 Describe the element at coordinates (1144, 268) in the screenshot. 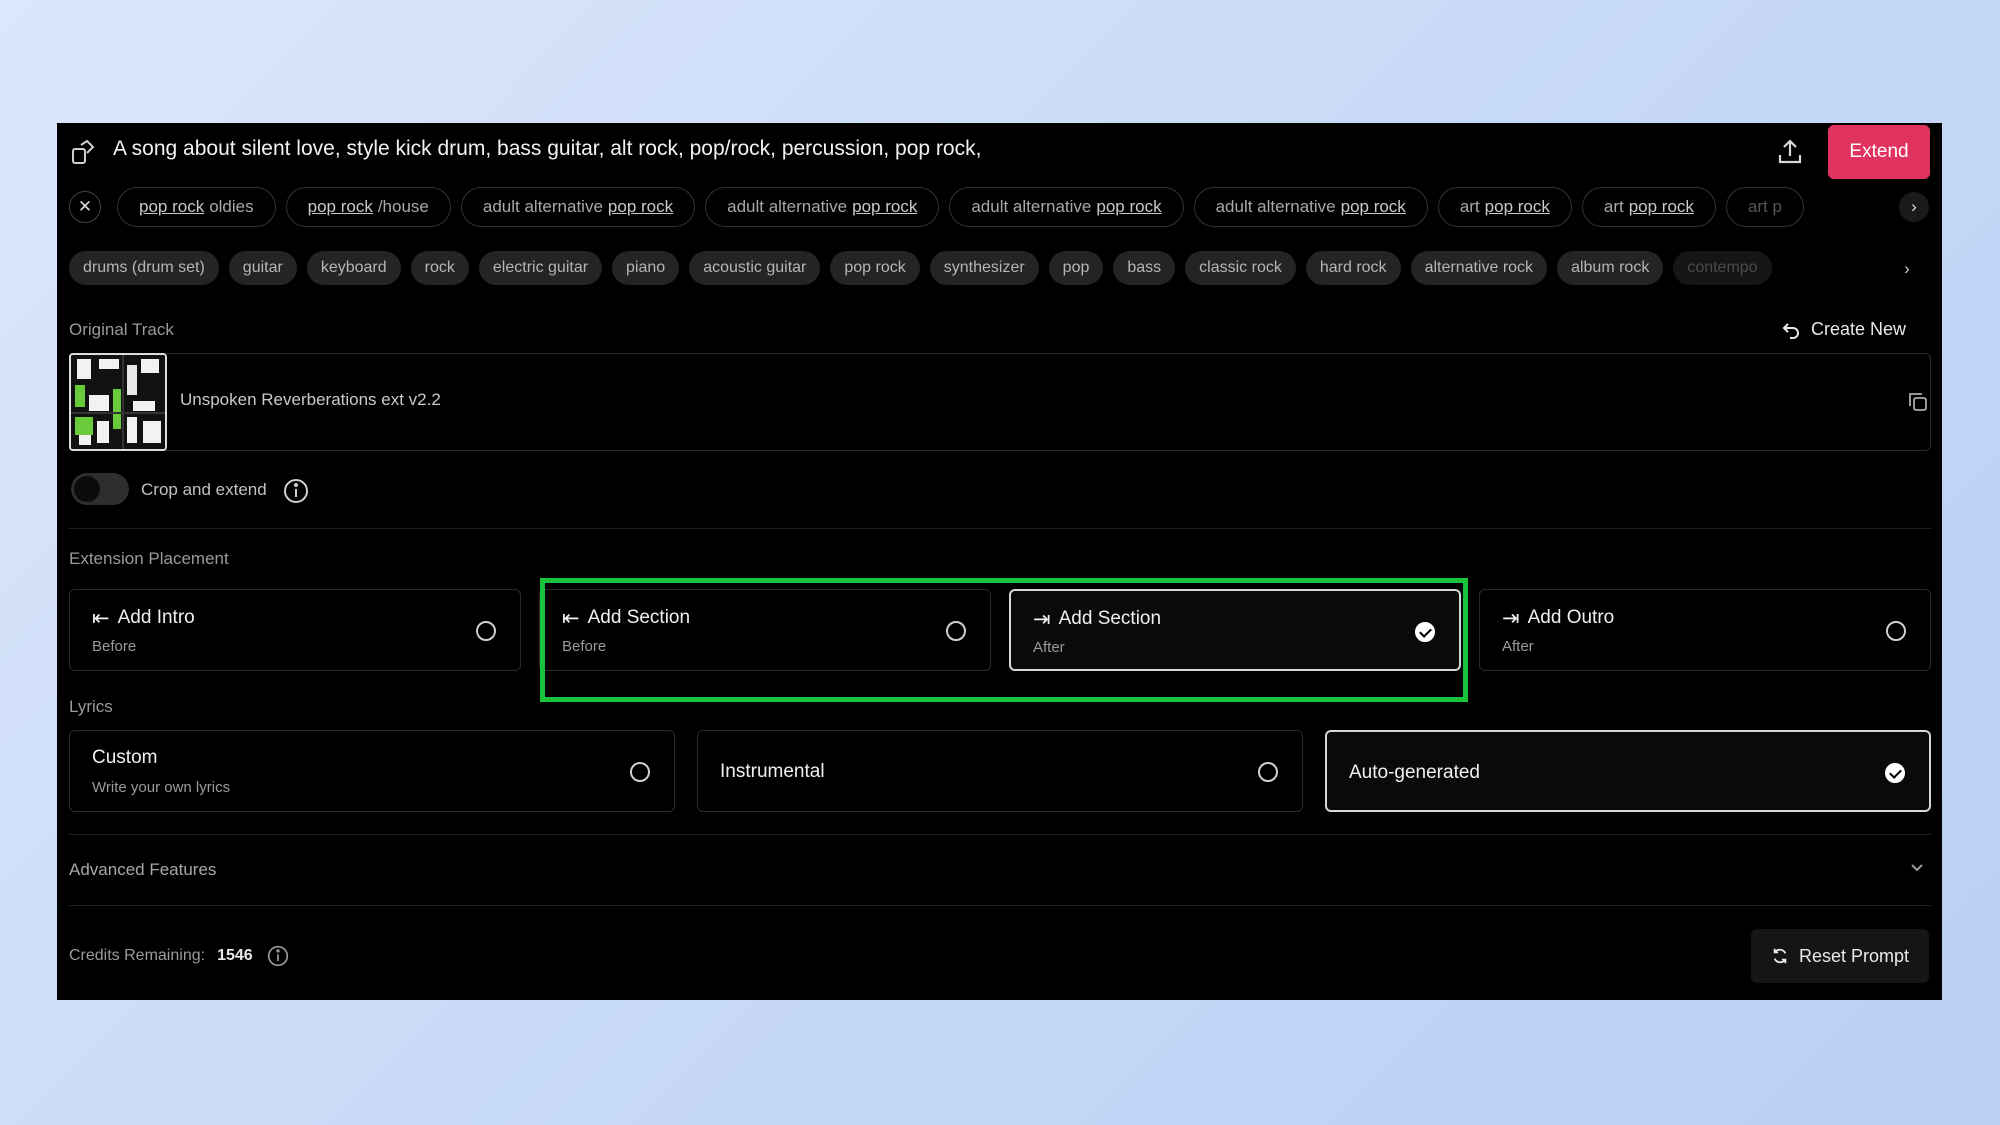

I see `instrument-chip: bass` at that location.